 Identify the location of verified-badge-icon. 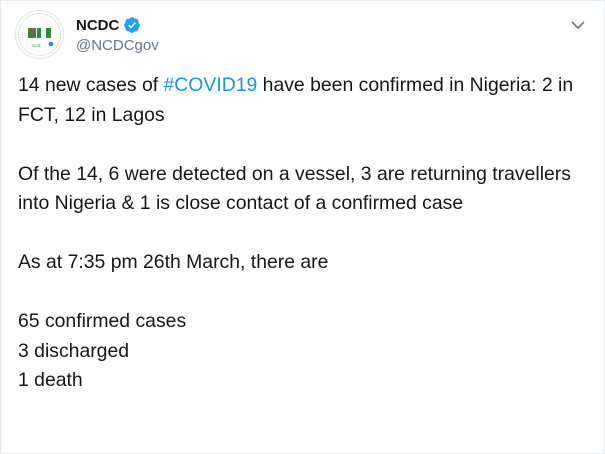
(132, 25).